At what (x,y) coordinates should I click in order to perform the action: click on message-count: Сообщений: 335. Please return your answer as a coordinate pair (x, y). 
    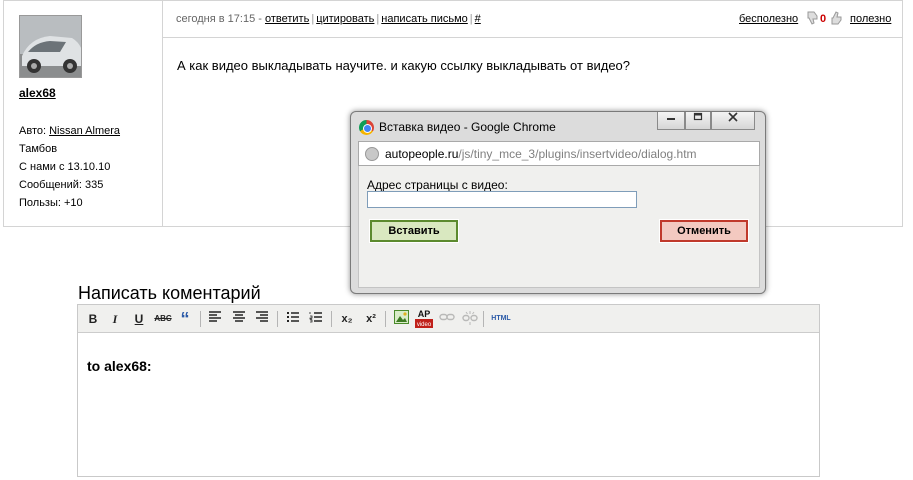
    Looking at the image, I should click on (61, 185).